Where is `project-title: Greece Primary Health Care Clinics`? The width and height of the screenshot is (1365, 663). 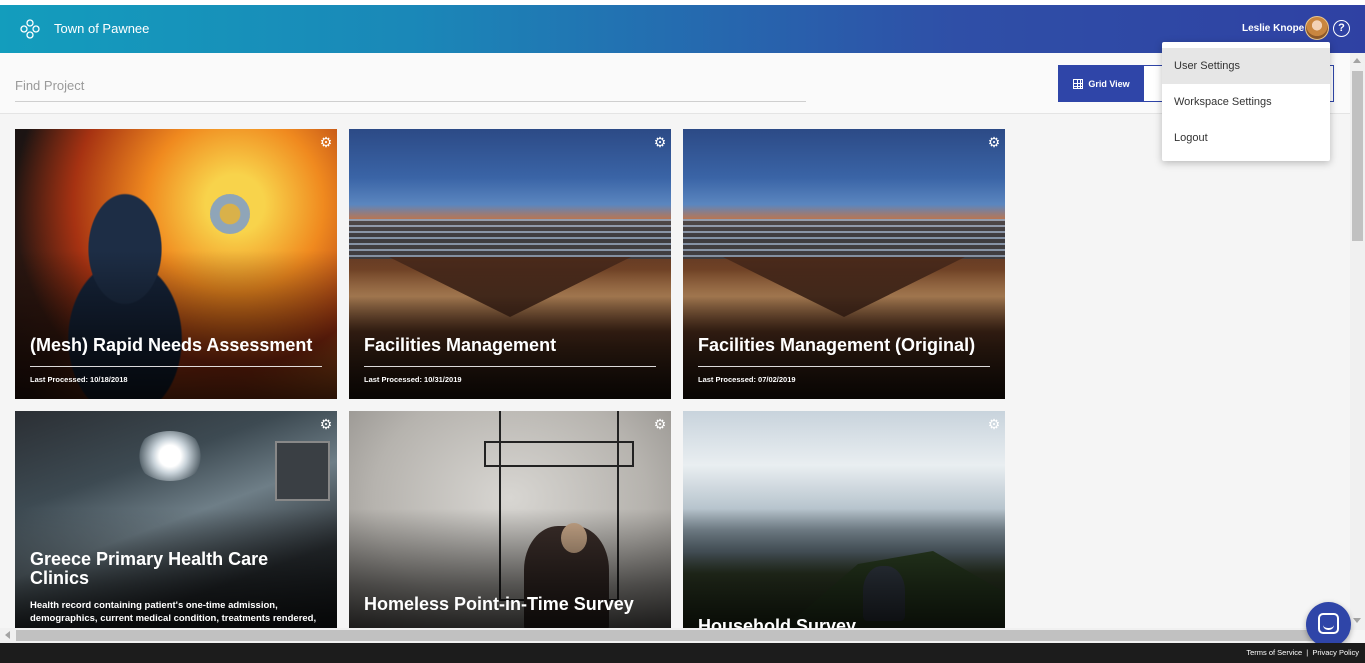
project-title: Greece Primary Health Care Clinics is located at coordinates (149, 568).